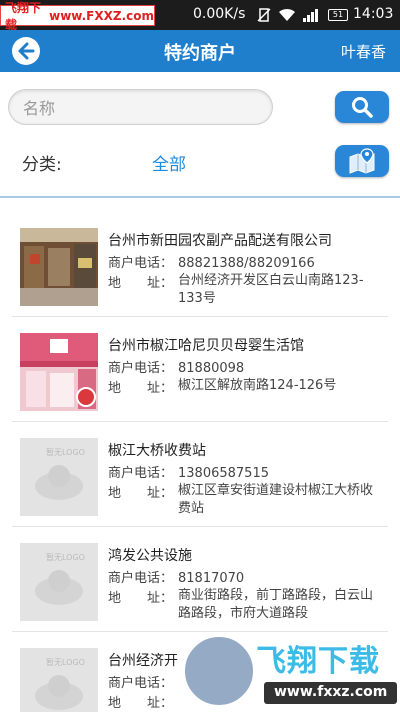 This screenshot has height=712, width=400. Describe the element at coordinates (373, 14) in the screenshot. I see `clock: 14:03` at that location.